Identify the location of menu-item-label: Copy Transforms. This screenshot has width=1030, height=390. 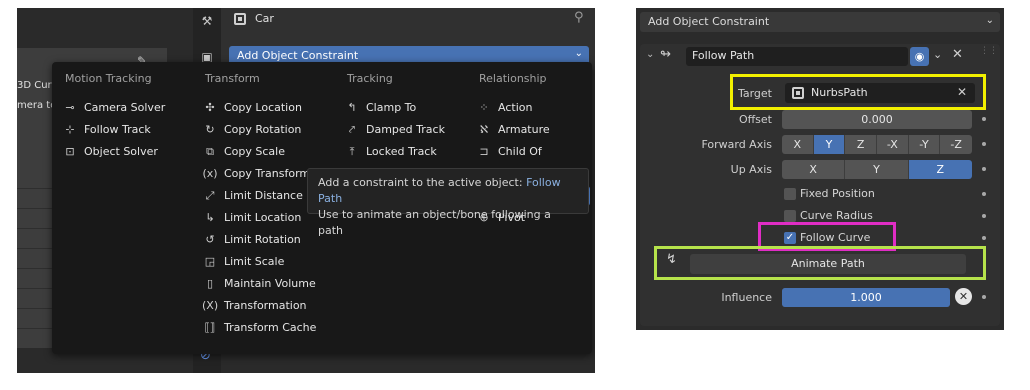
(270, 173).